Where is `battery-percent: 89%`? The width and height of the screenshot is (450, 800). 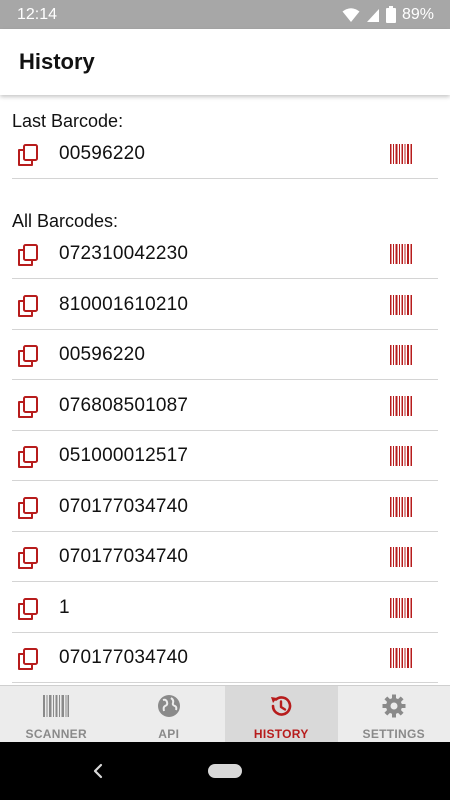 battery-percent: 89% is located at coordinates (417, 14).